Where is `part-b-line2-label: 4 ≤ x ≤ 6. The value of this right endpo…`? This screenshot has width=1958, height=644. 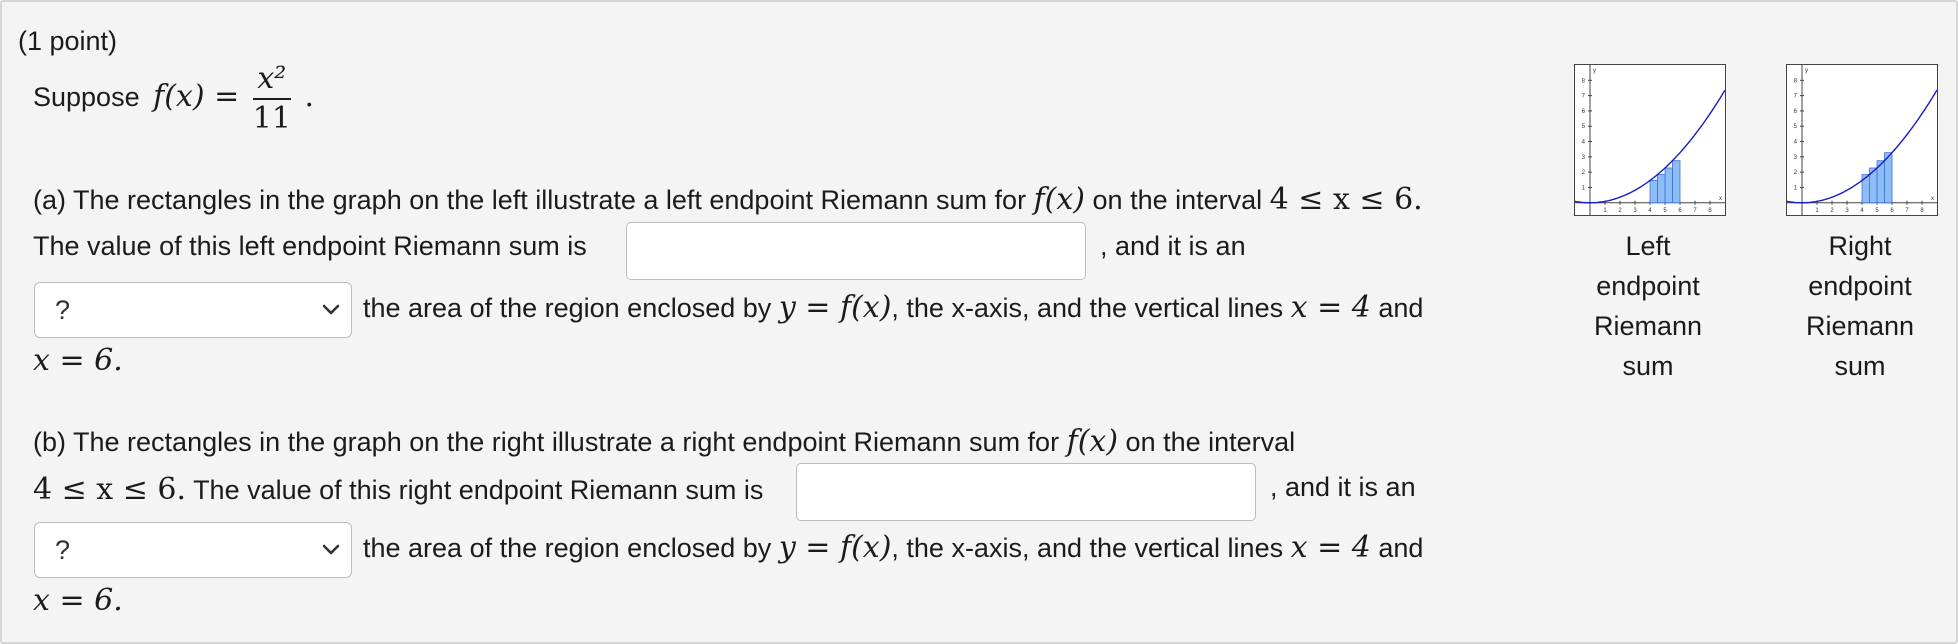 part-b-line2-label: 4 ≤ x ≤ 6. The value of this right endpo… is located at coordinates (398, 489).